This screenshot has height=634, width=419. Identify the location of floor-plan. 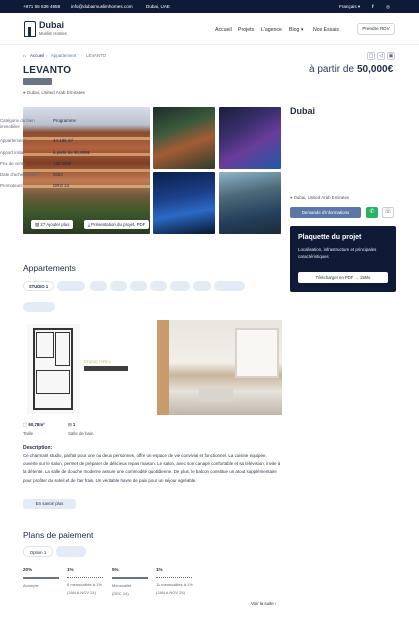
(53, 369).